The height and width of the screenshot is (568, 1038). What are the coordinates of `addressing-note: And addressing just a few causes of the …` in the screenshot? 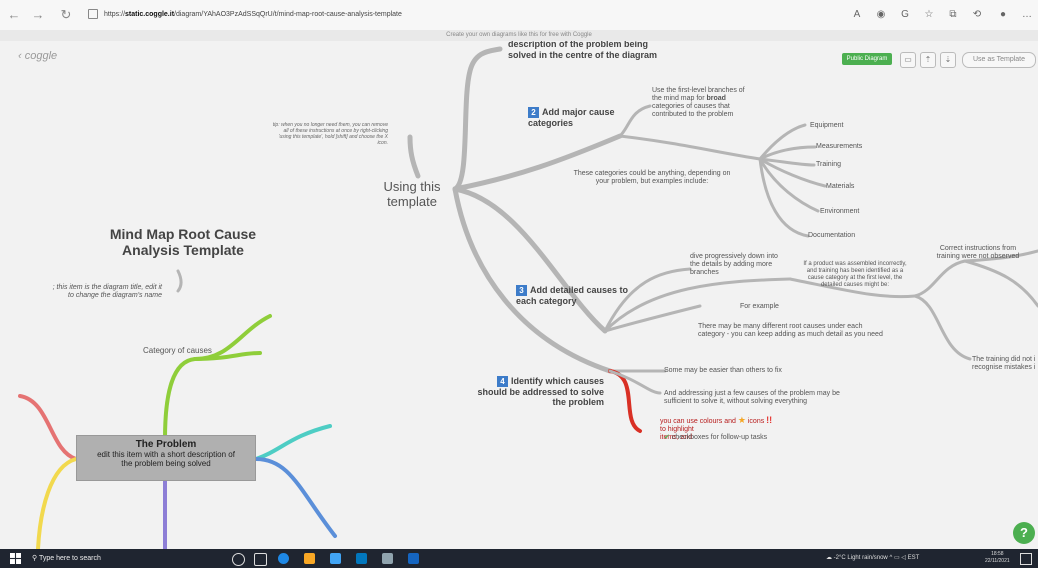 It's located at (752, 398).